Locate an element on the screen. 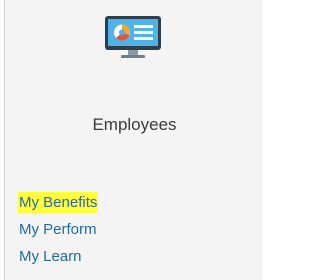 The height and width of the screenshot is (280, 320). list-item: My Learn is located at coordinates (58, 256).